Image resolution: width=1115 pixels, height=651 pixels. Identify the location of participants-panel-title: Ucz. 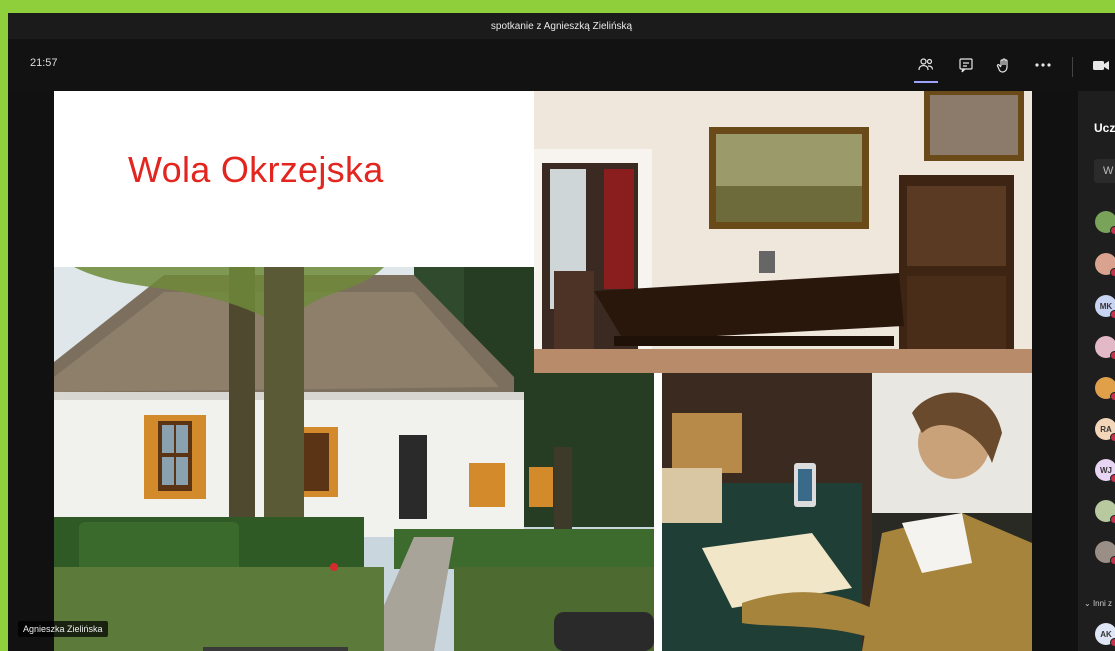
(1104, 128).